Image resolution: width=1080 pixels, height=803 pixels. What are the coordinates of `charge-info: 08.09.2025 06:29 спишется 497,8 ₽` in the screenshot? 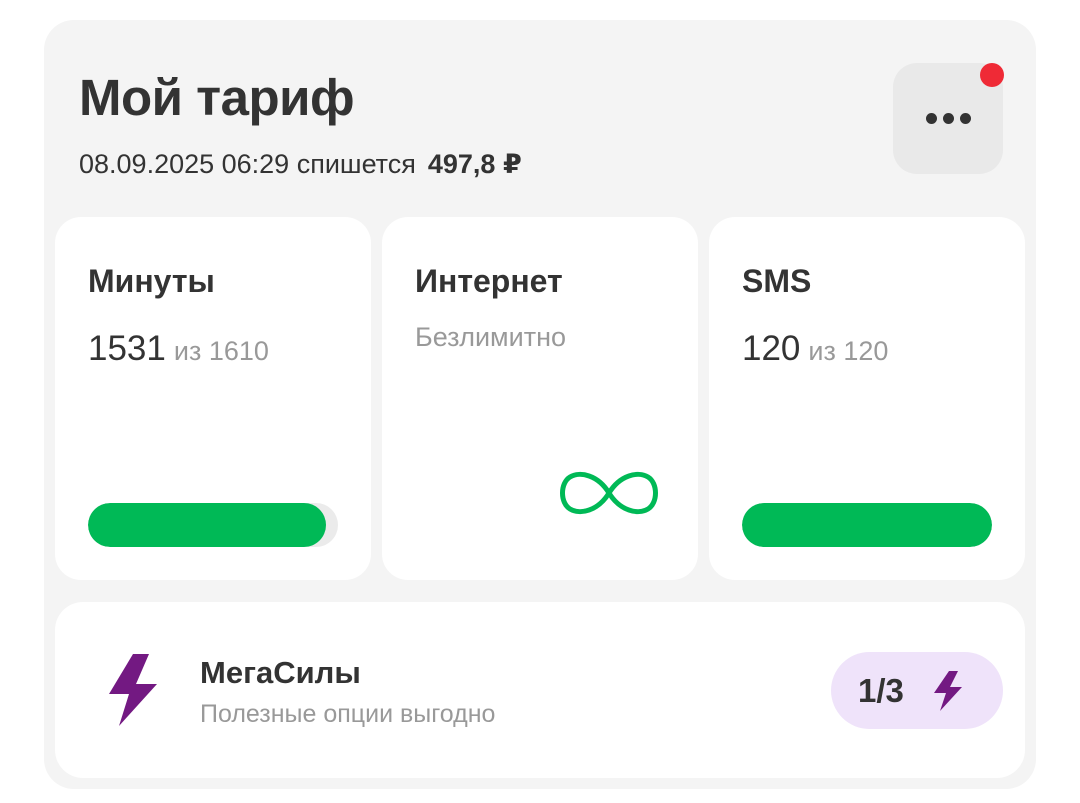 It's located at (300, 164).